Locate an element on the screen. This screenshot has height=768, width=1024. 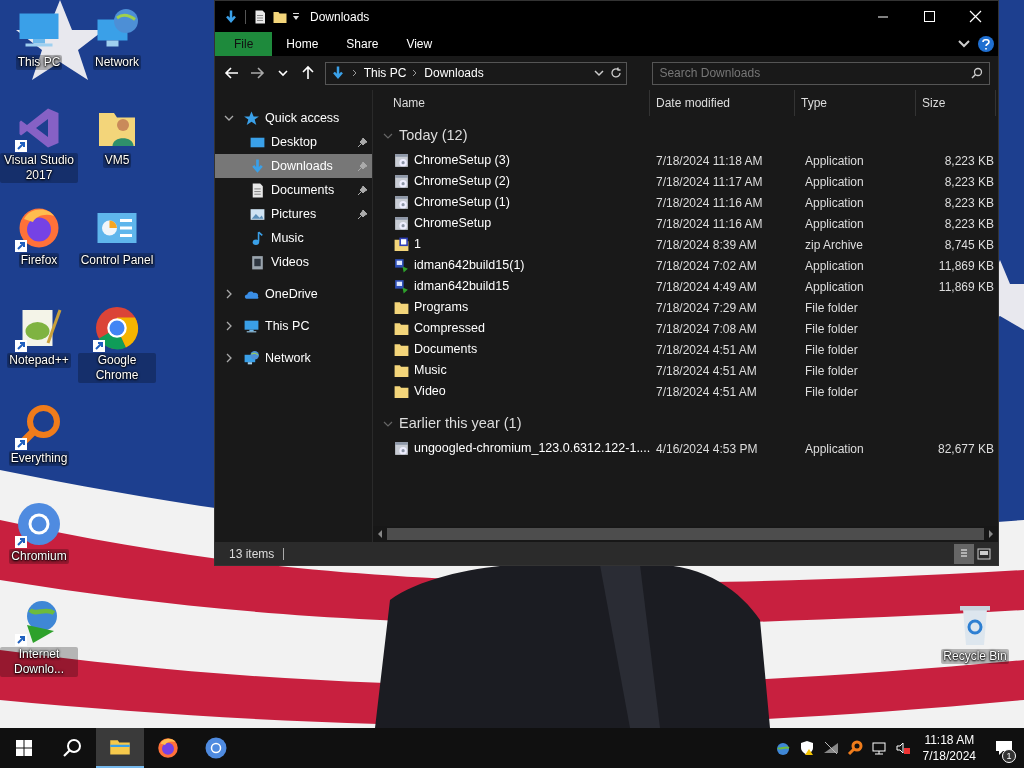
file-name: Compressed is located at coordinates (449, 328).